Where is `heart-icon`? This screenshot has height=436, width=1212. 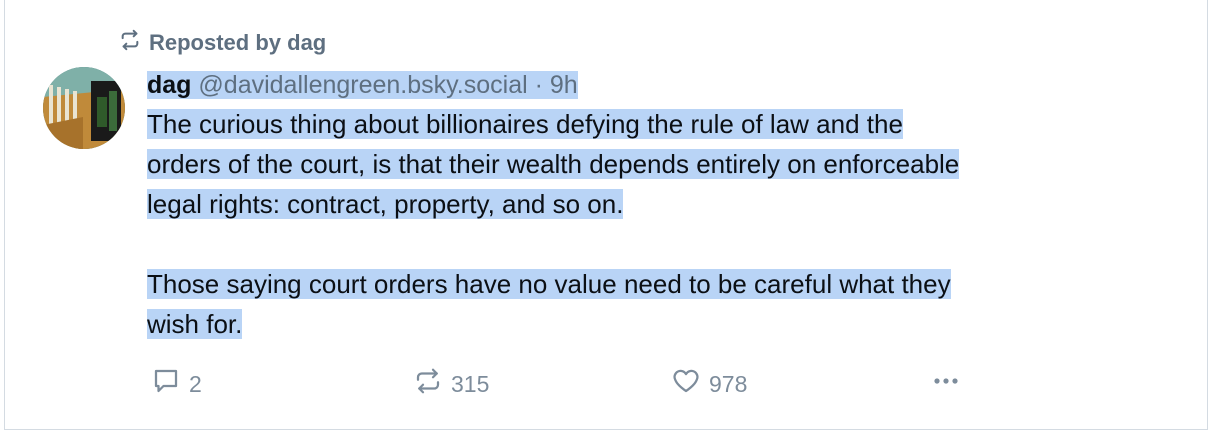
heart-icon is located at coordinates (686, 384).